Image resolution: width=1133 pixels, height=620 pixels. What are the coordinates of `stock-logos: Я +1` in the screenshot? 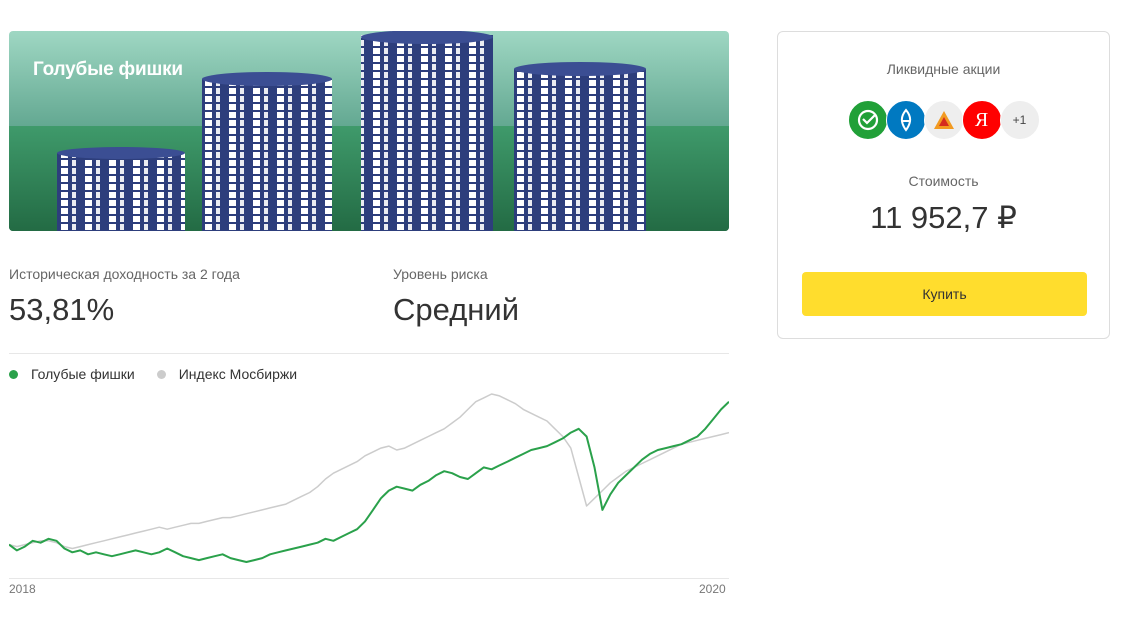 It's located at (943, 120).